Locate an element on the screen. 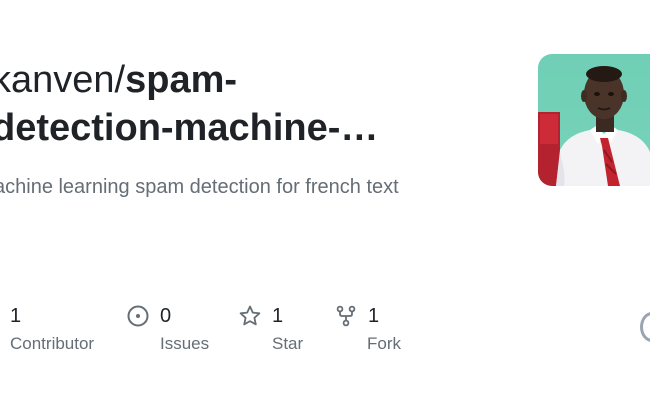 The image size is (650, 400). stat-contributors: 1 Contributor is located at coordinates (52, 330).